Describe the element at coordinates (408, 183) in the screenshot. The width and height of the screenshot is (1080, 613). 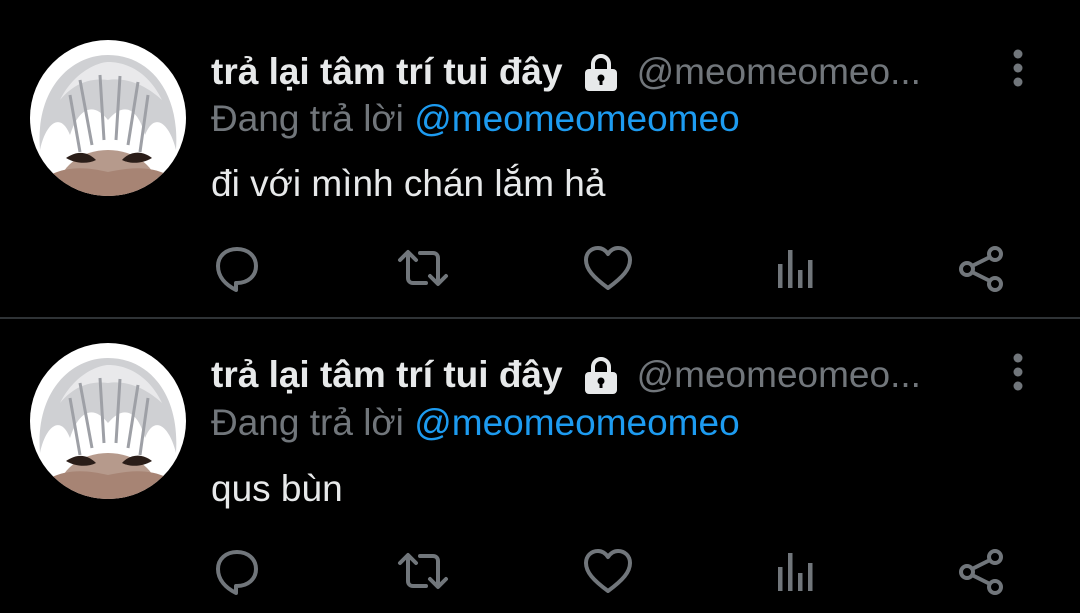
I see `tweet-text: đi với mình chán lắm hả` at that location.